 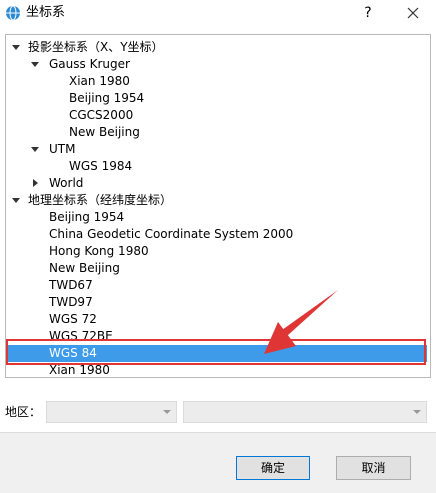 What do you see at coordinates (171, 234) in the screenshot?
I see `tree-item-label: China Geodetic Coordinate System 2000` at bounding box center [171, 234].